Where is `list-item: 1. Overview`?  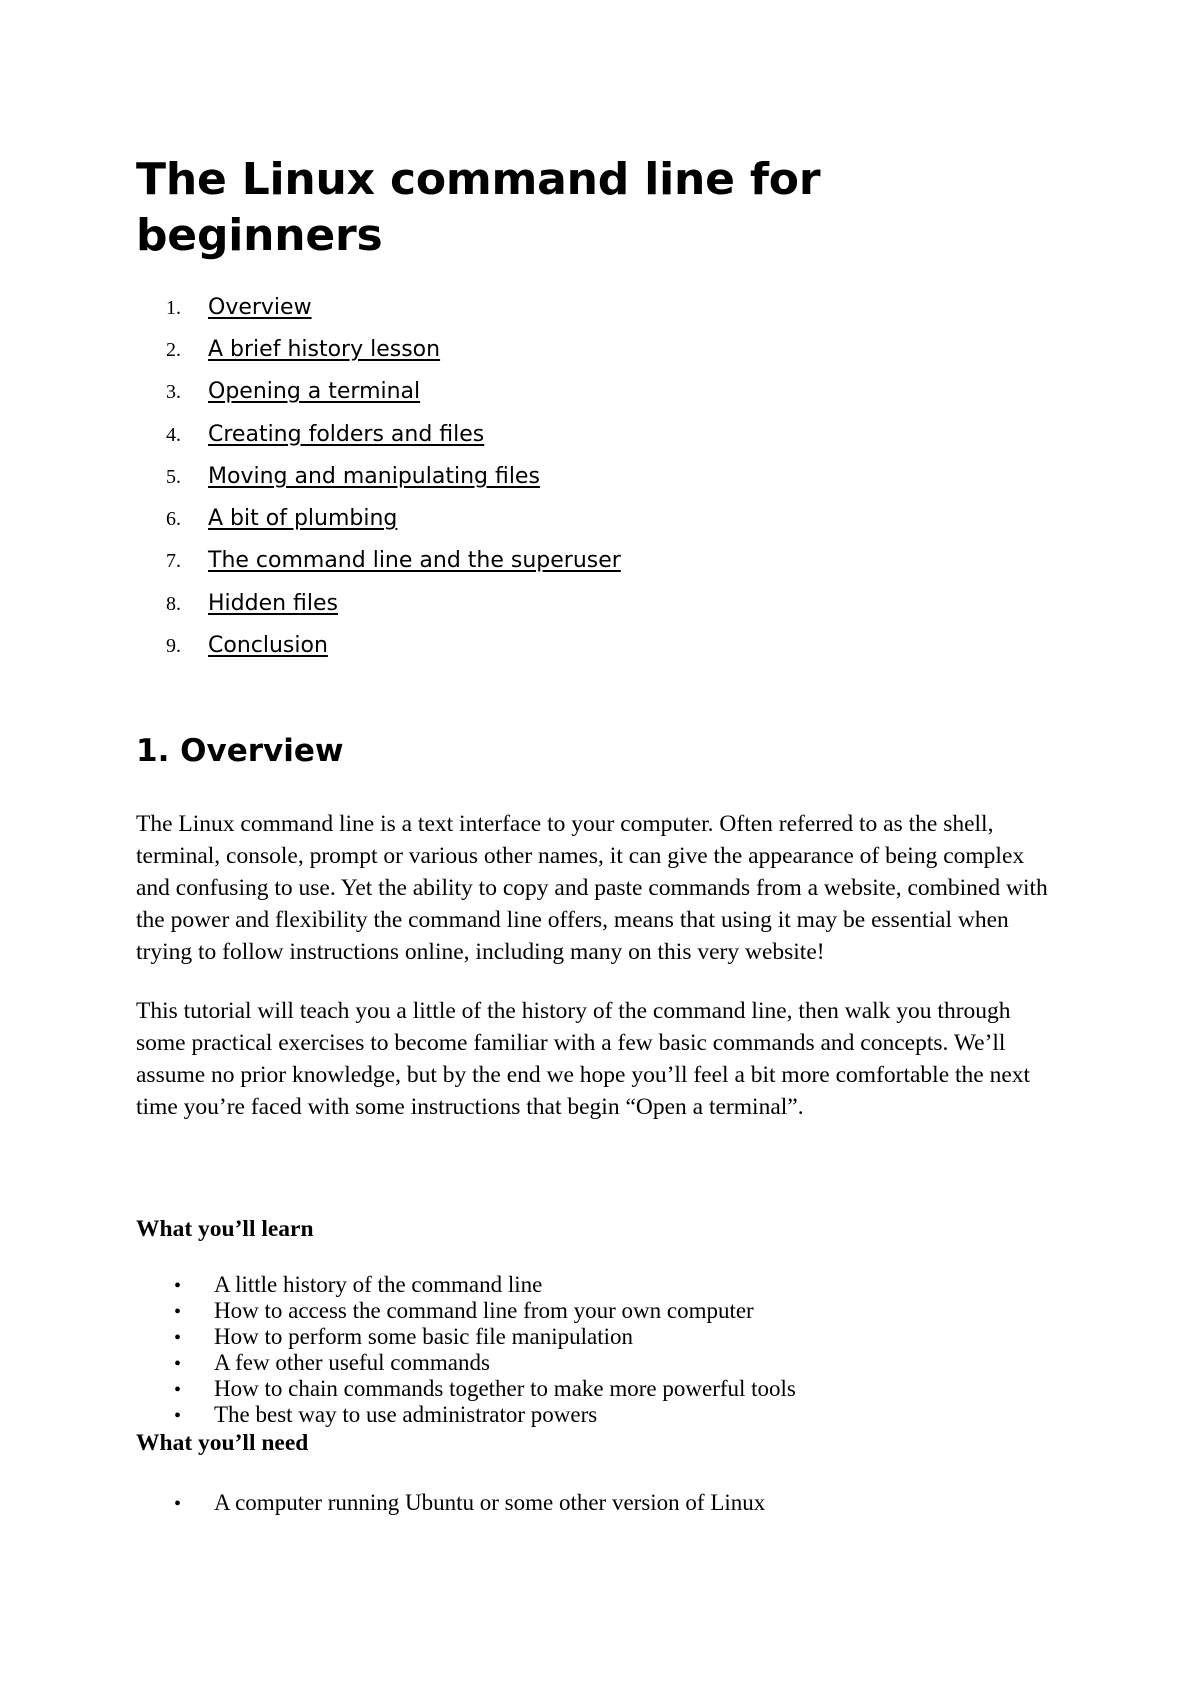 list-item: 1. Overview is located at coordinates (598, 307).